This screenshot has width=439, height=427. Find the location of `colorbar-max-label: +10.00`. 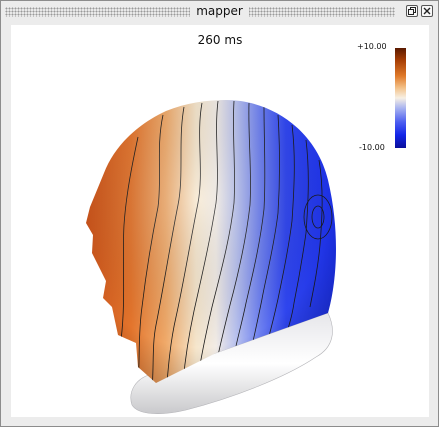

colorbar-max-label: +10.00 is located at coordinates (372, 46).